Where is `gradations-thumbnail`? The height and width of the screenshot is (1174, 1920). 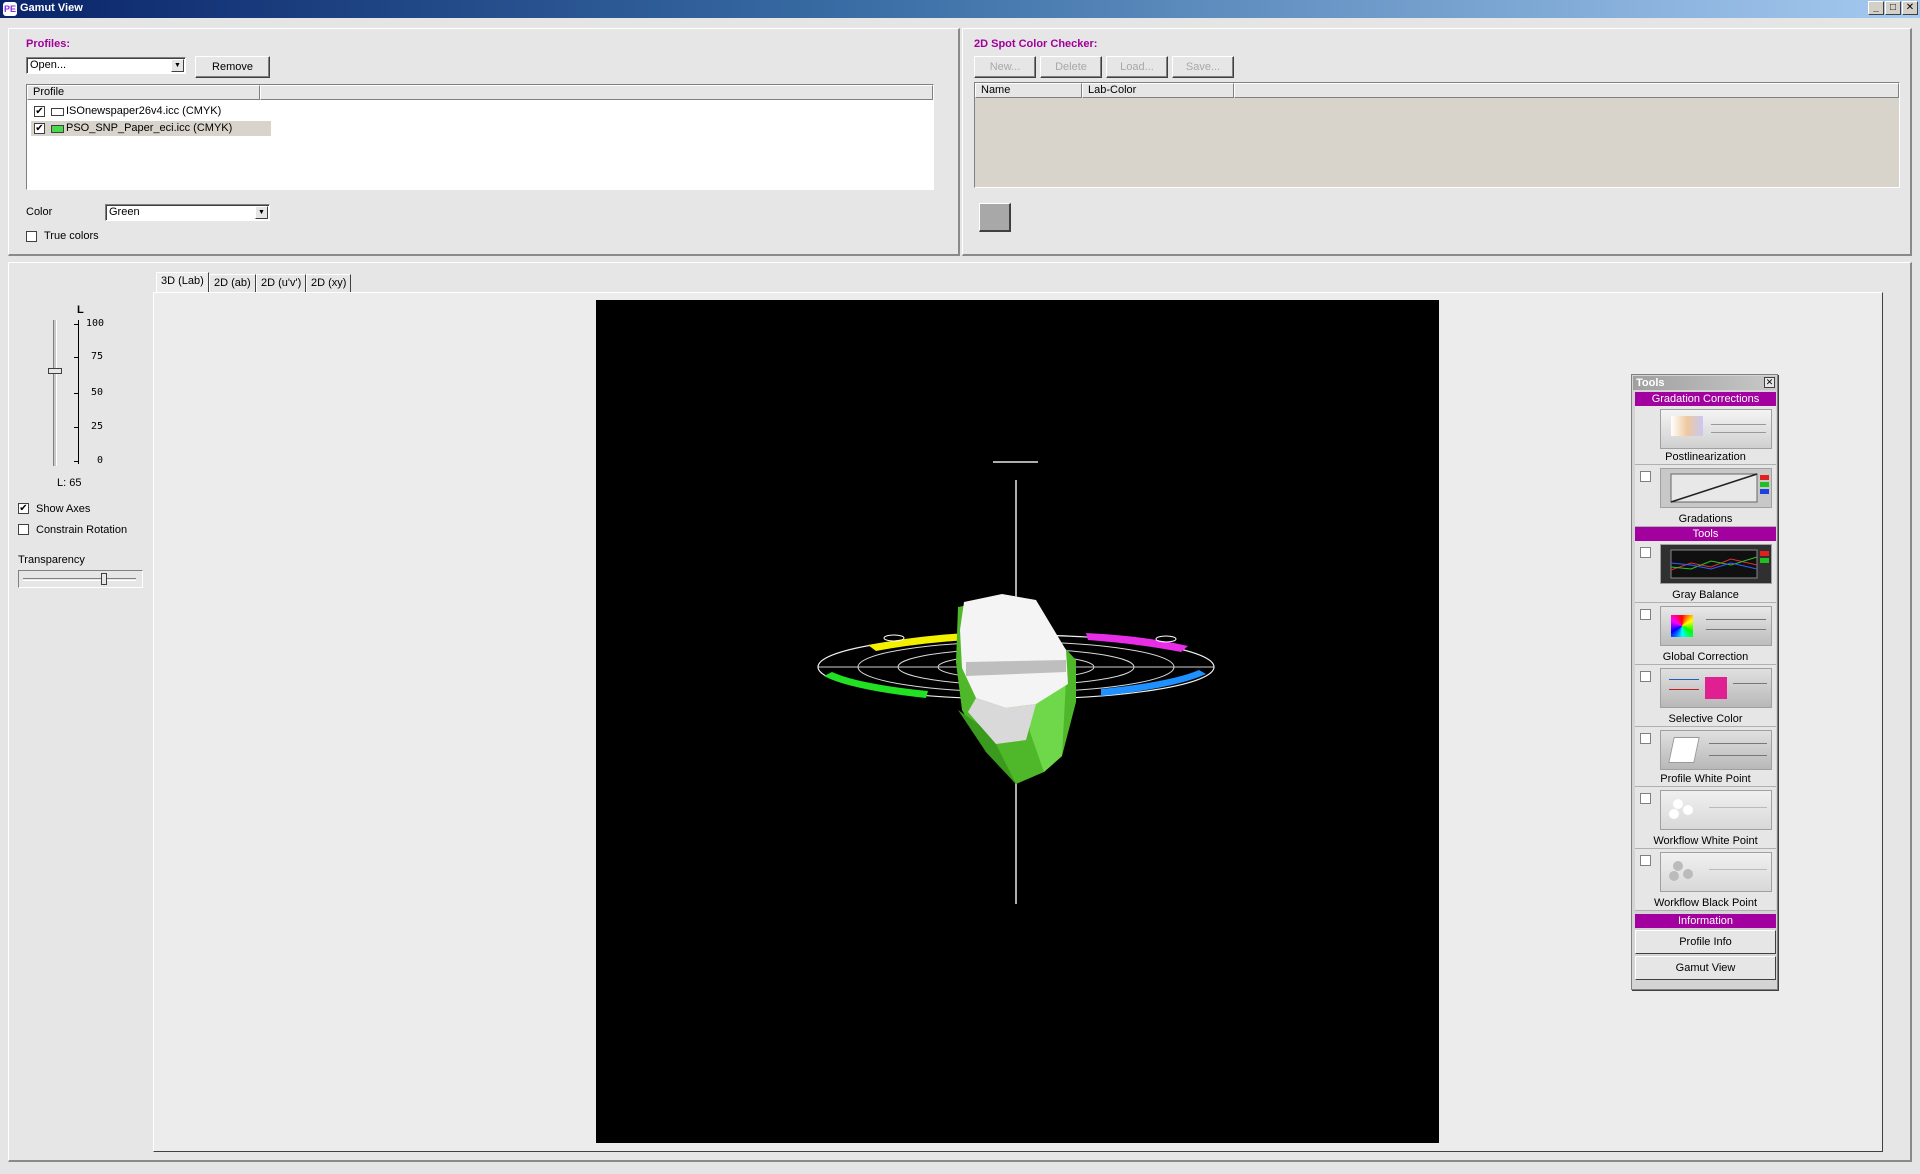 gradations-thumbnail is located at coordinates (1716, 488).